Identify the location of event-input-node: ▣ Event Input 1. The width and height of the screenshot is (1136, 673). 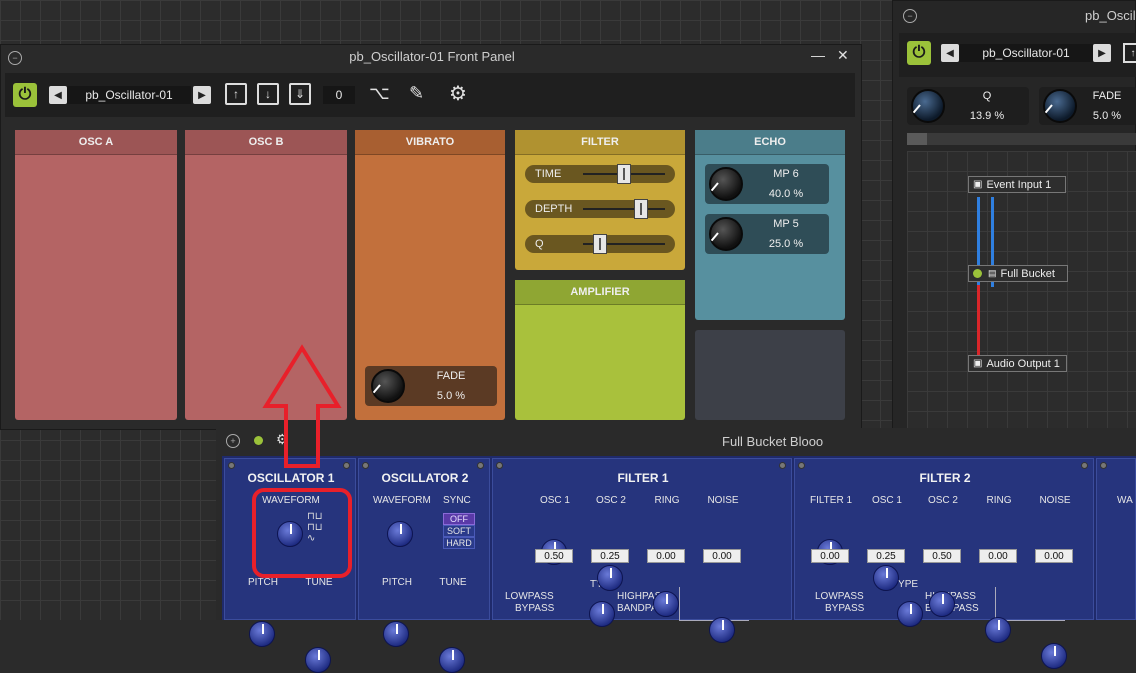
(1017, 184).